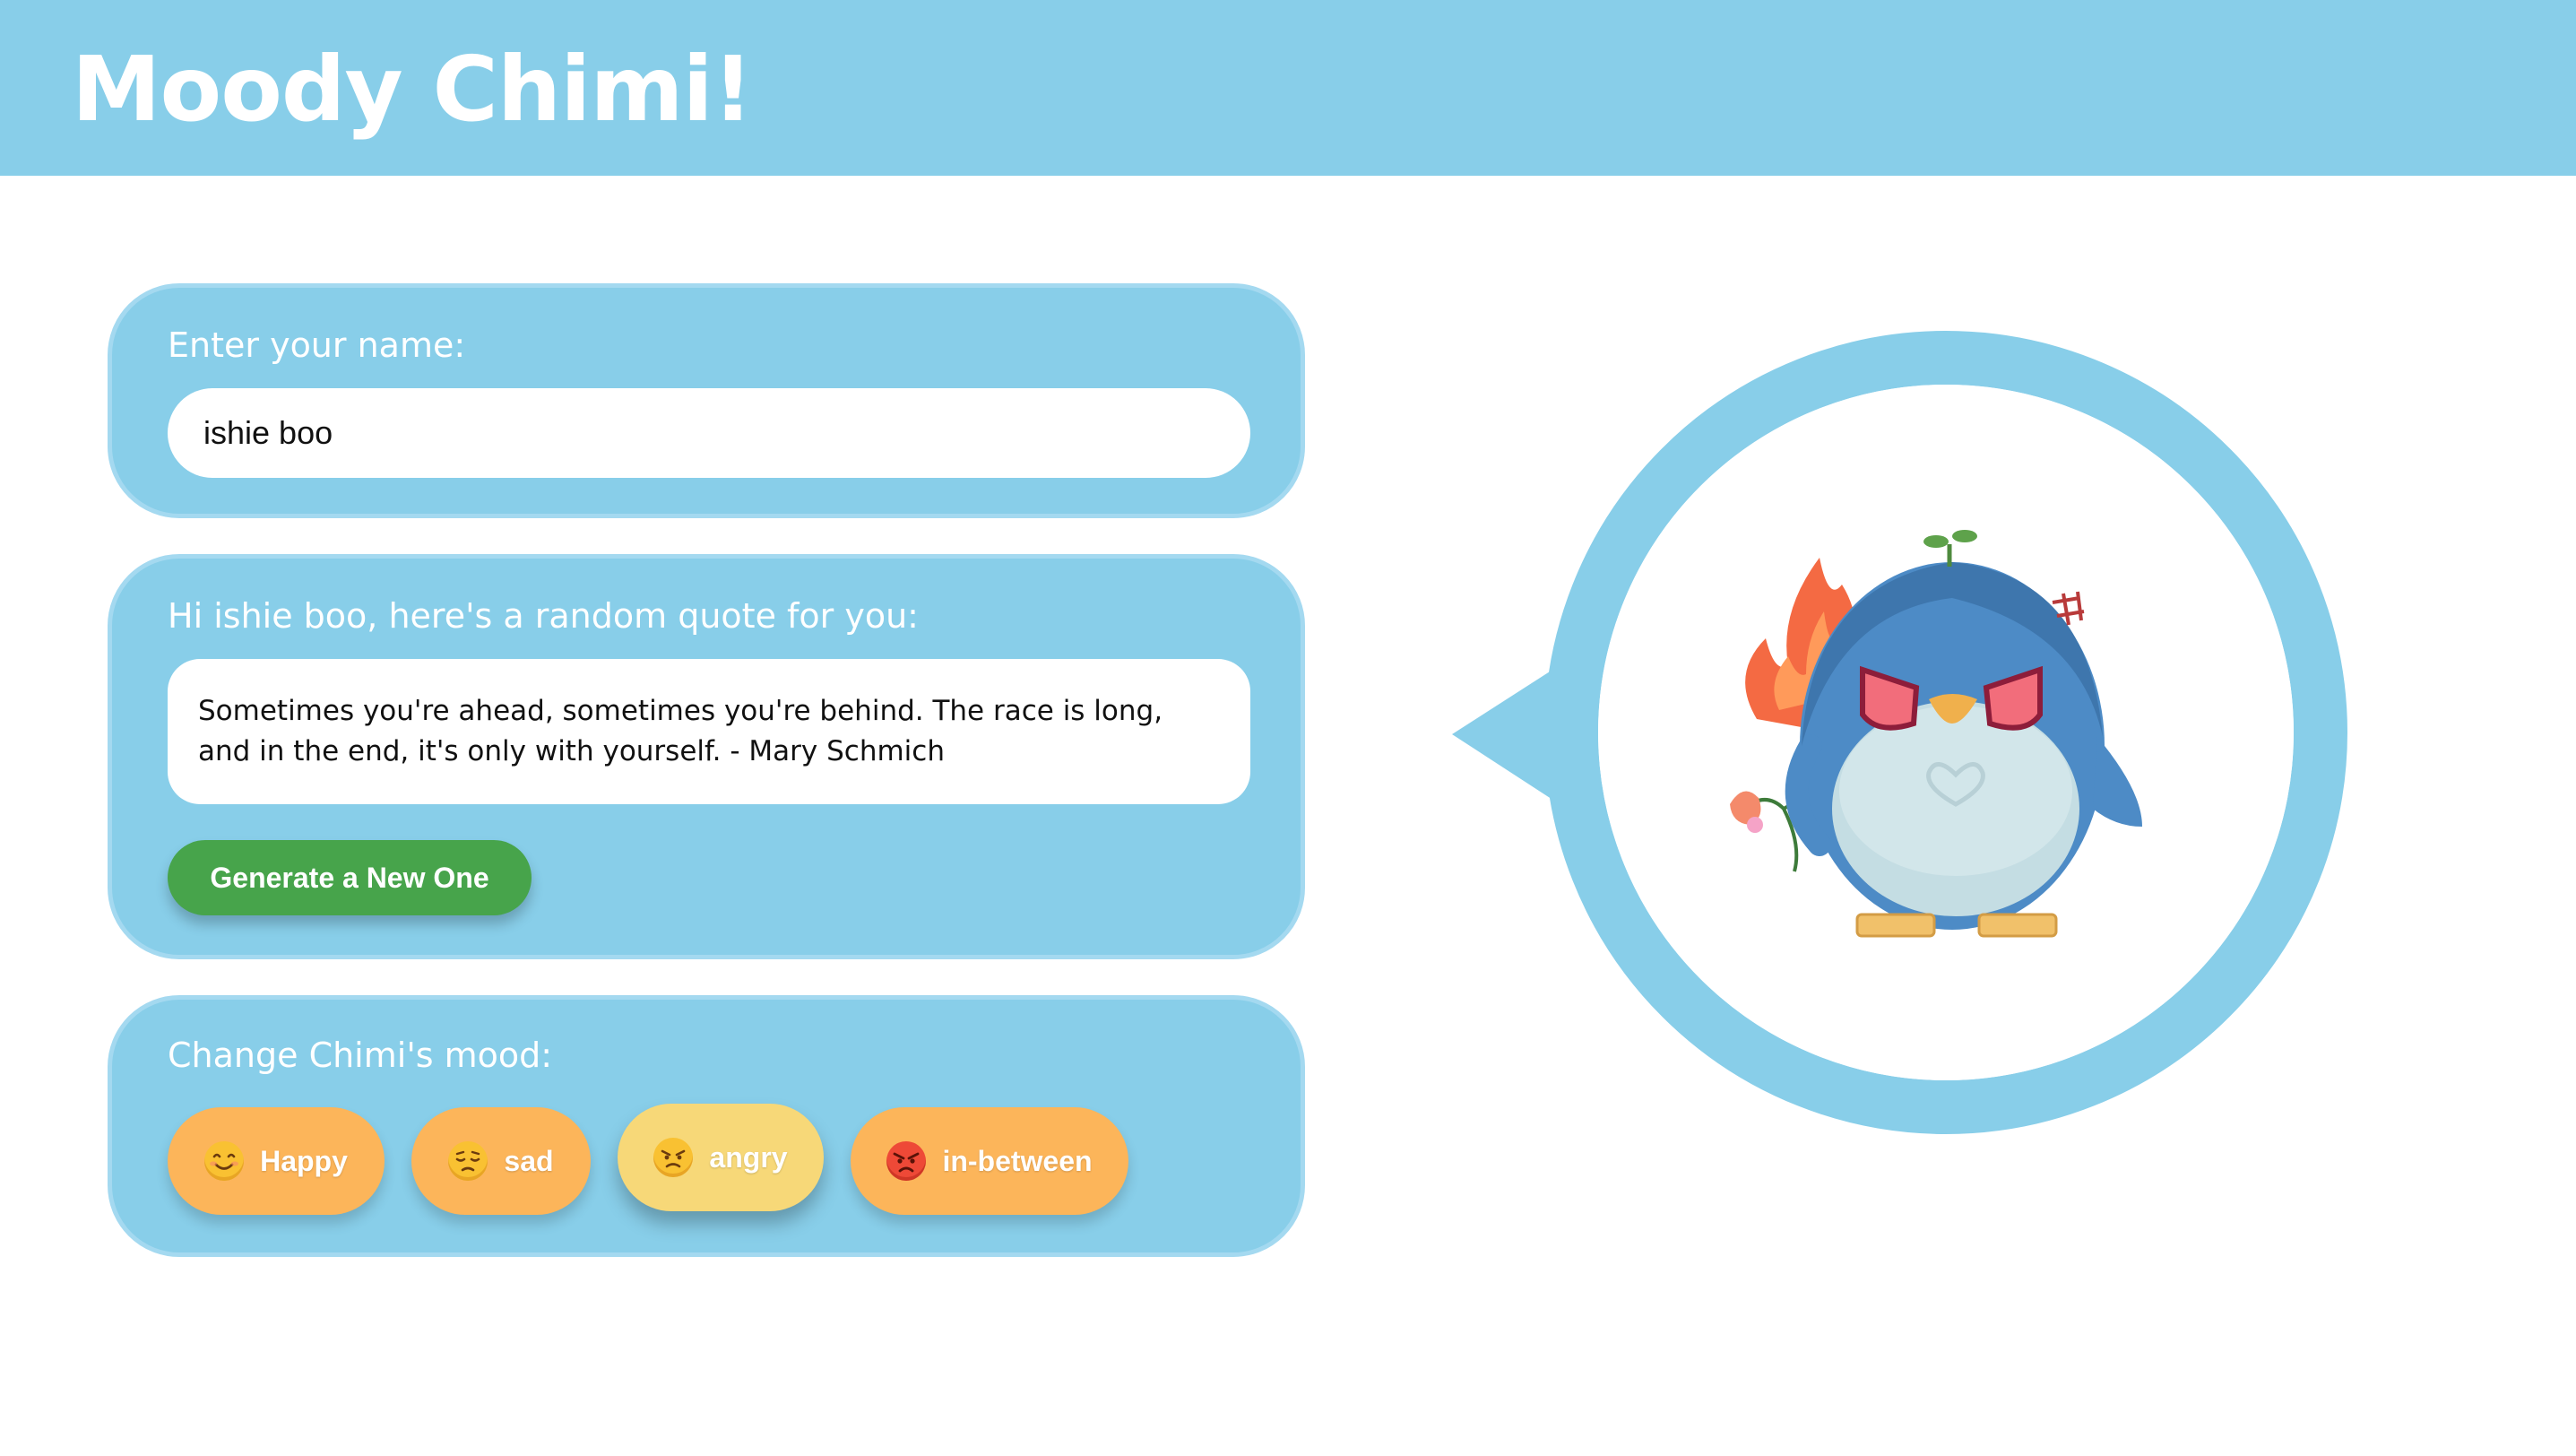 This screenshot has width=2576, height=1456. I want to click on mood-sad-button: sad, so click(501, 1161).